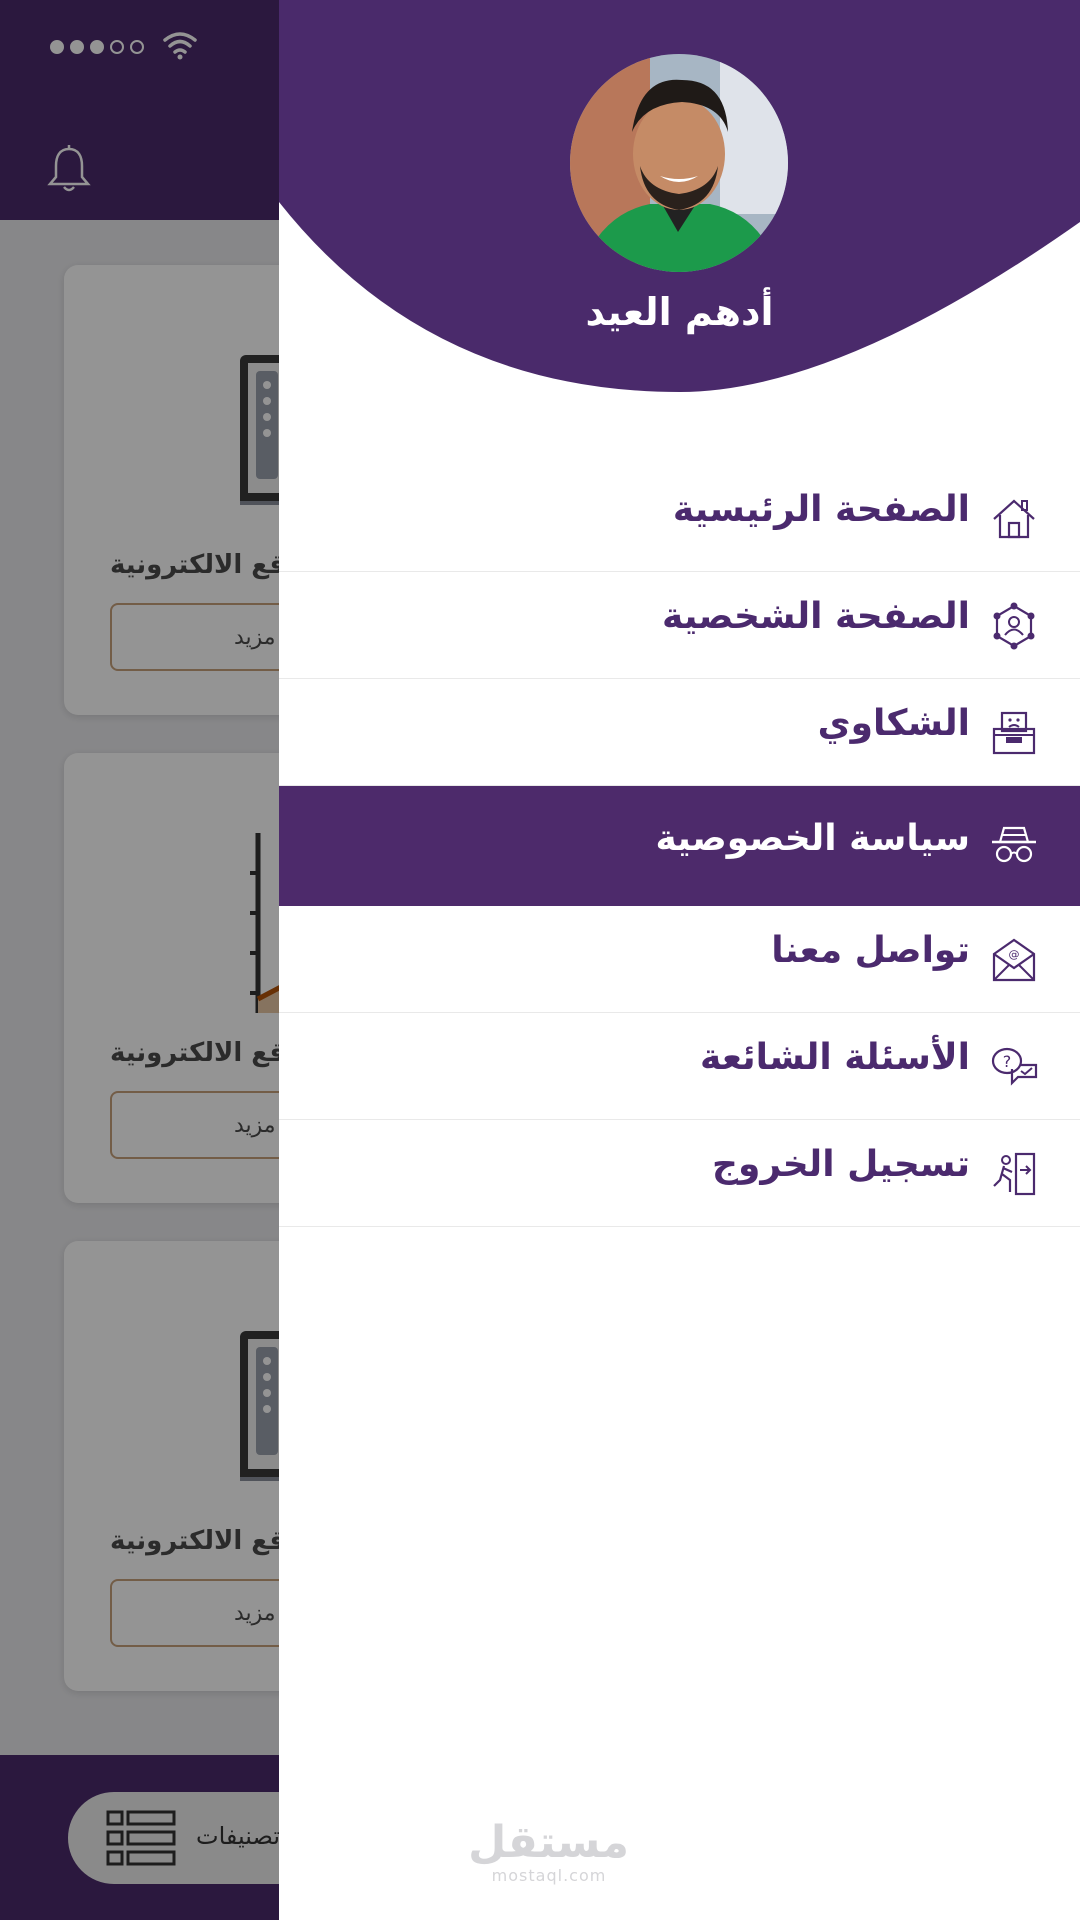  Describe the element at coordinates (812, 838) in the screenshot. I see `menu-item-label: سياسة الخصوصية` at that location.